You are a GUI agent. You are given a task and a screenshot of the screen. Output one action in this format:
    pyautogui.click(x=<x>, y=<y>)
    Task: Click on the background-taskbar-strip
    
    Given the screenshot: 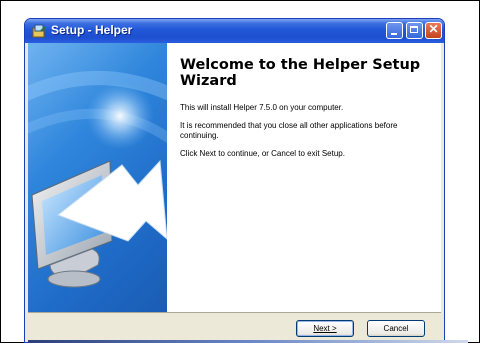 What is the action you would take?
    pyautogui.click(x=248, y=341)
    